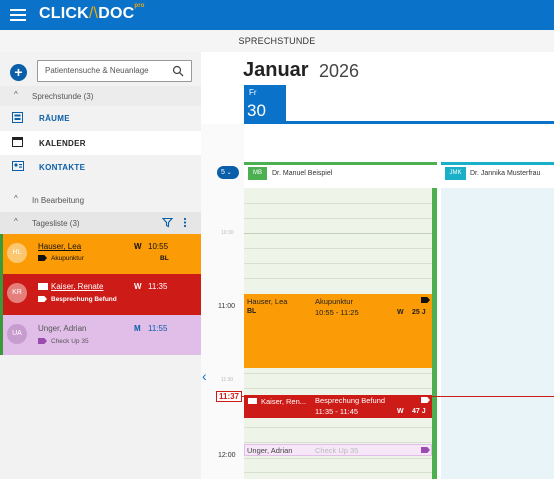 The width and height of the screenshot is (554, 479). What do you see at coordinates (63, 96) in the screenshot?
I see `section-sprechstunde-label: Sprechstunde (3)` at bounding box center [63, 96].